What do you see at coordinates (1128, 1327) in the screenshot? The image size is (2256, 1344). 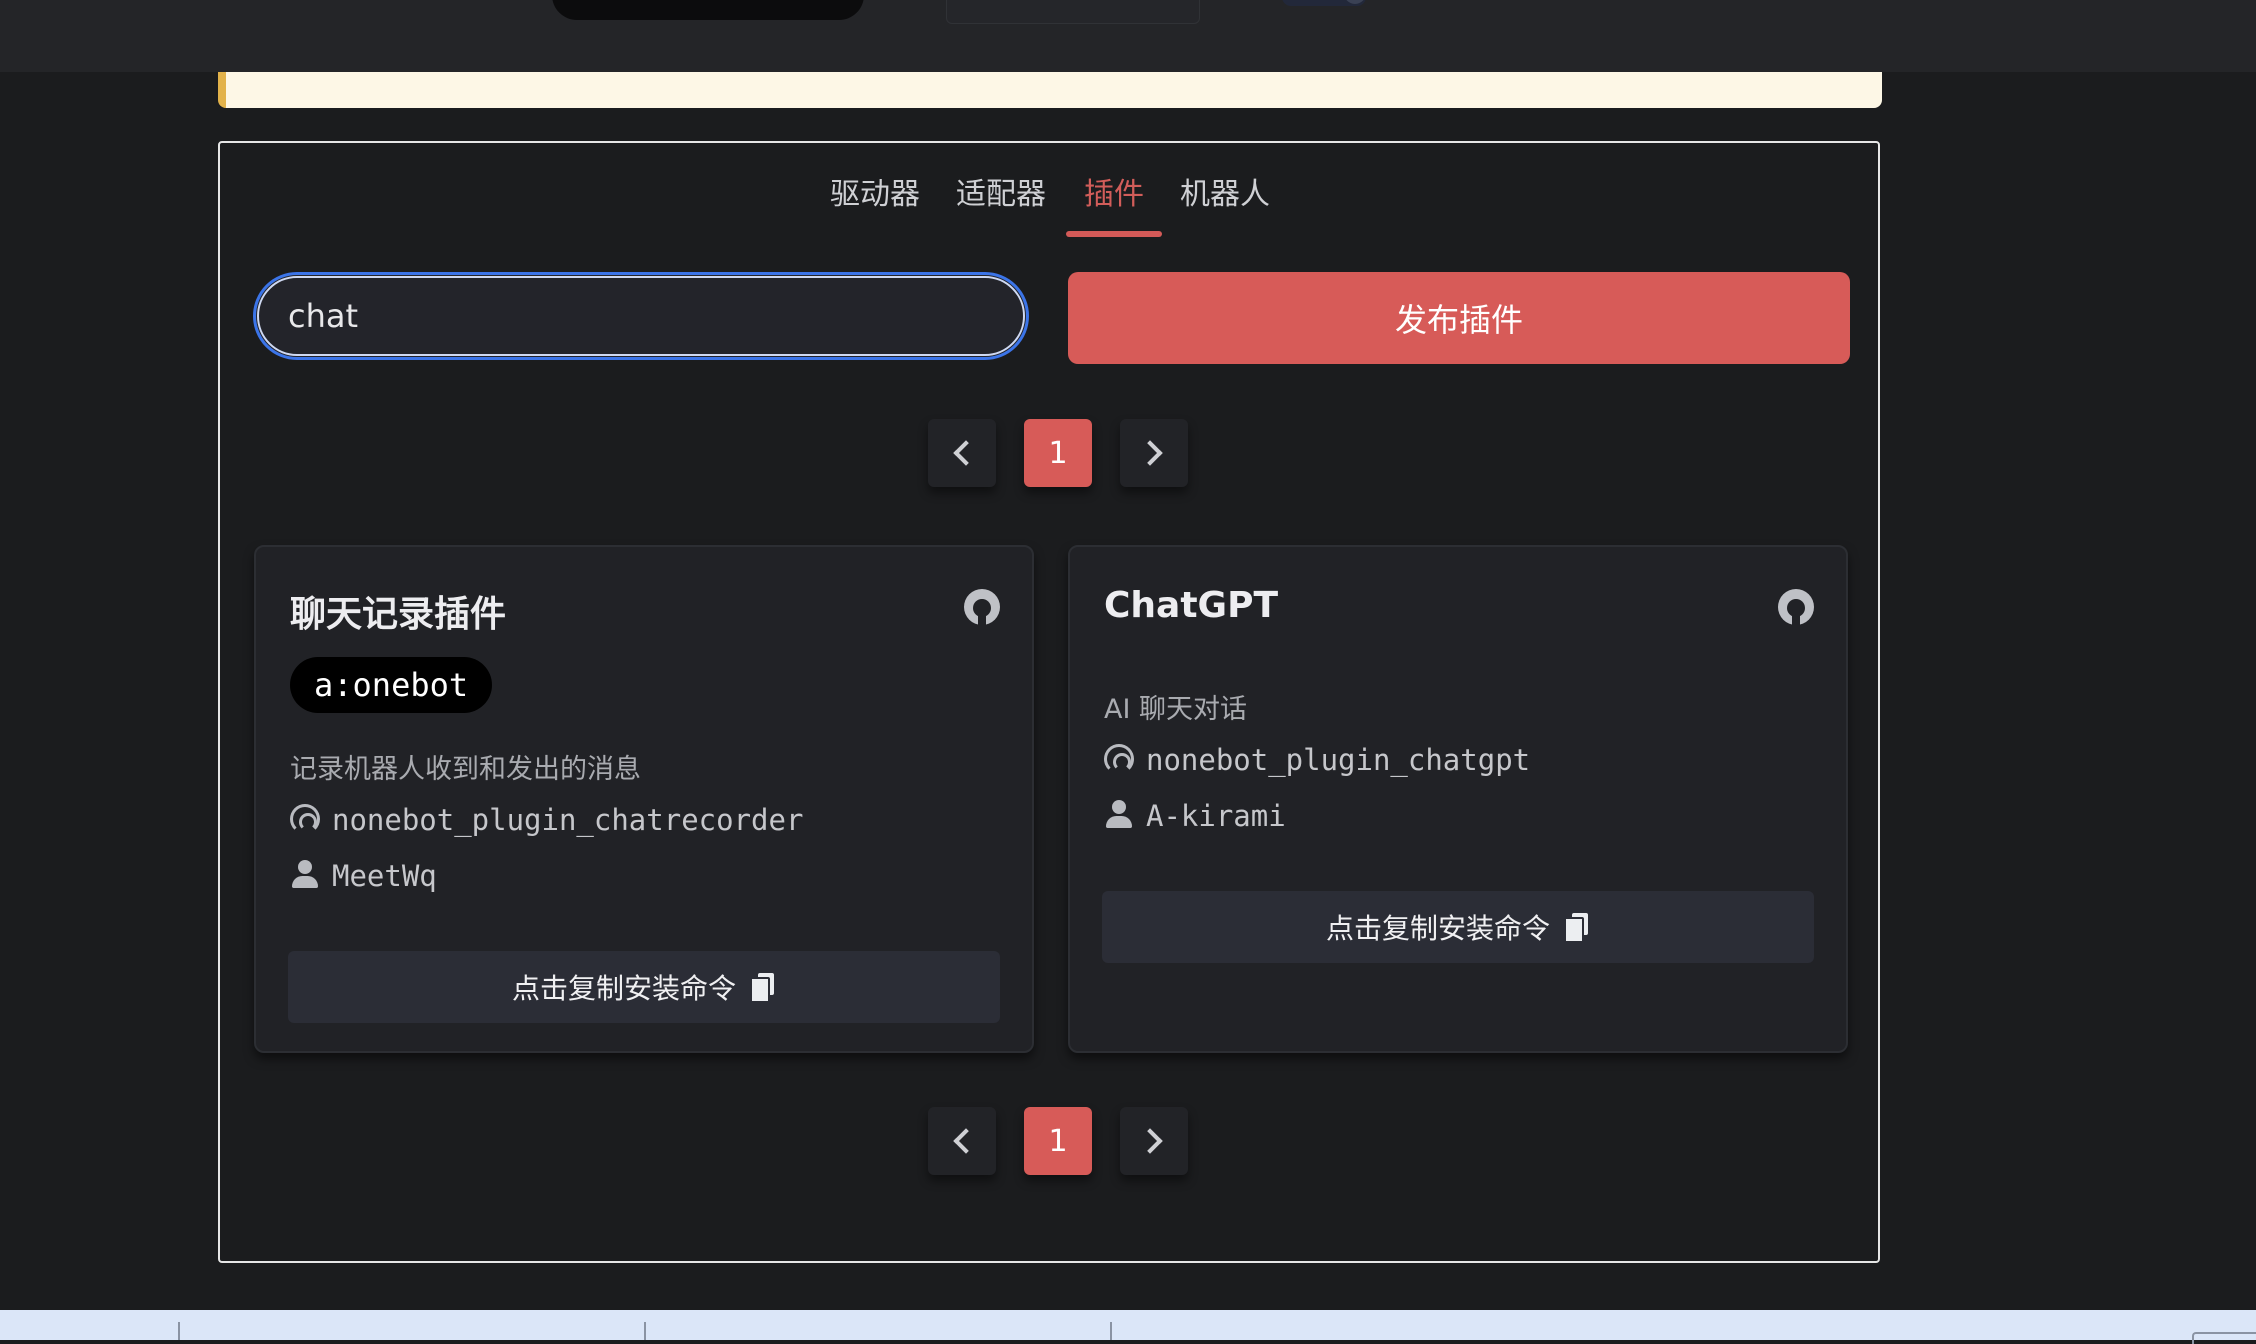 I see `bottom-strip` at bounding box center [1128, 1327].